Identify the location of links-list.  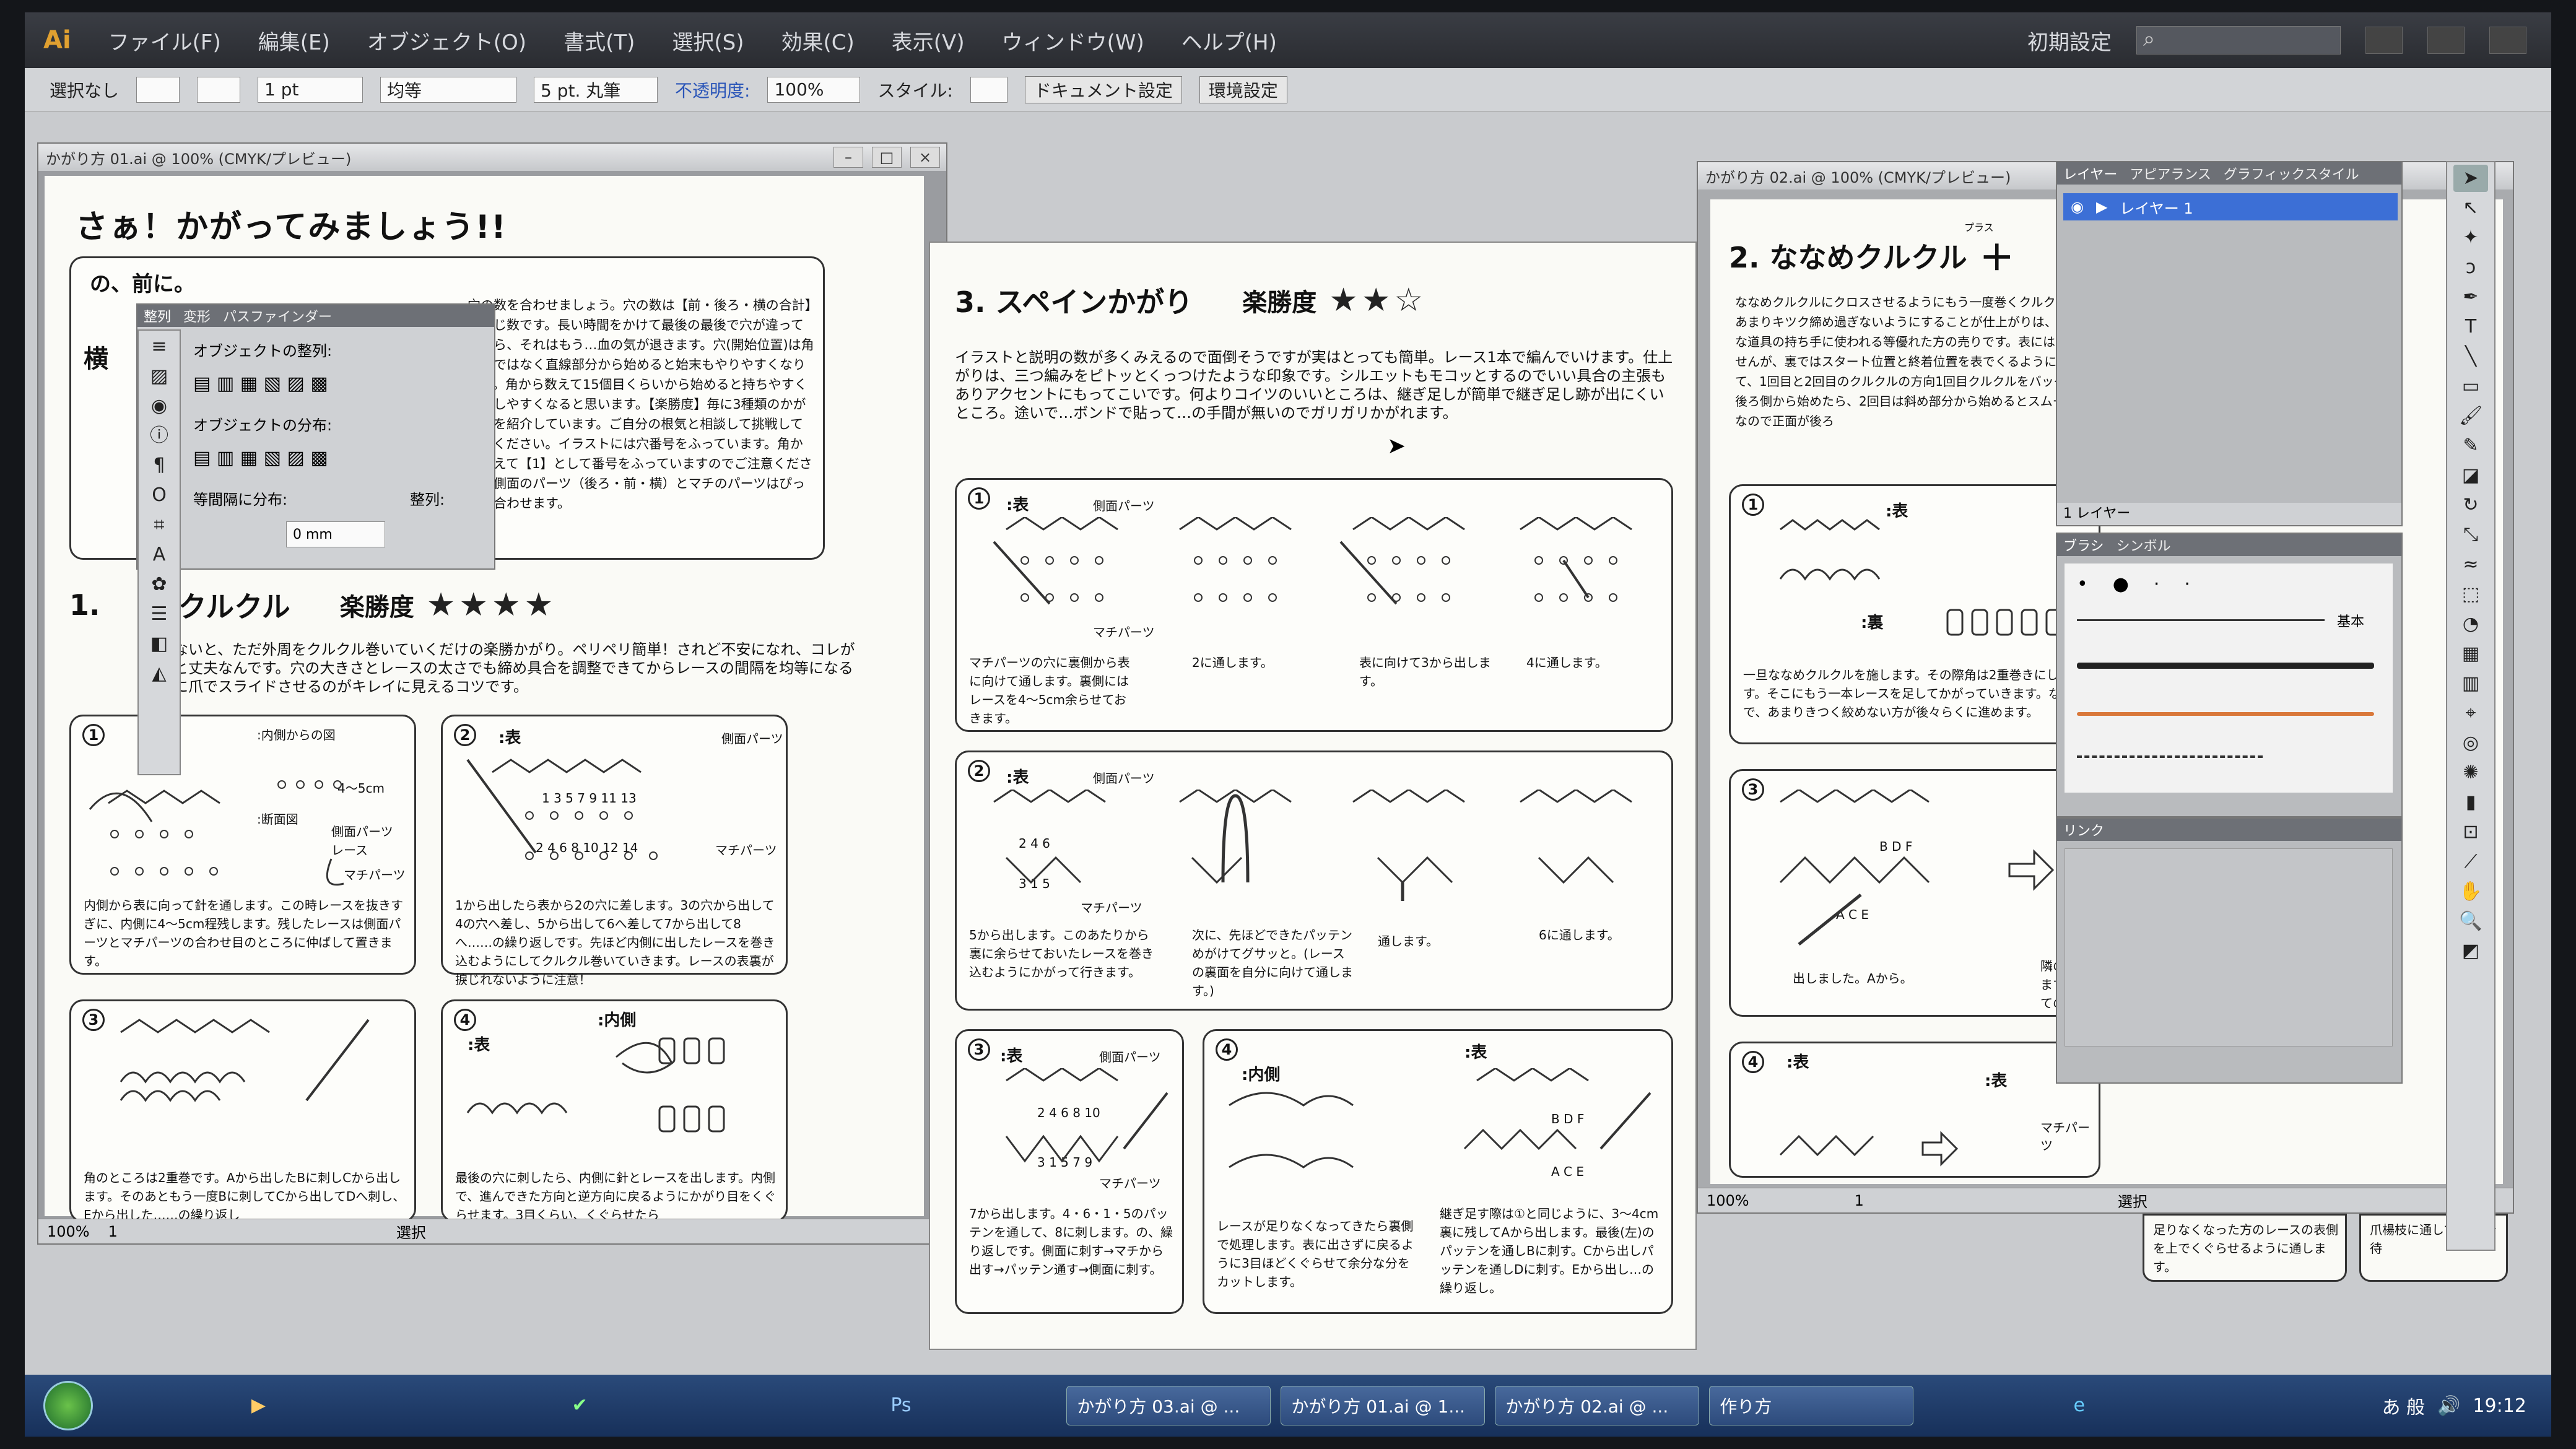
(2229, 947).